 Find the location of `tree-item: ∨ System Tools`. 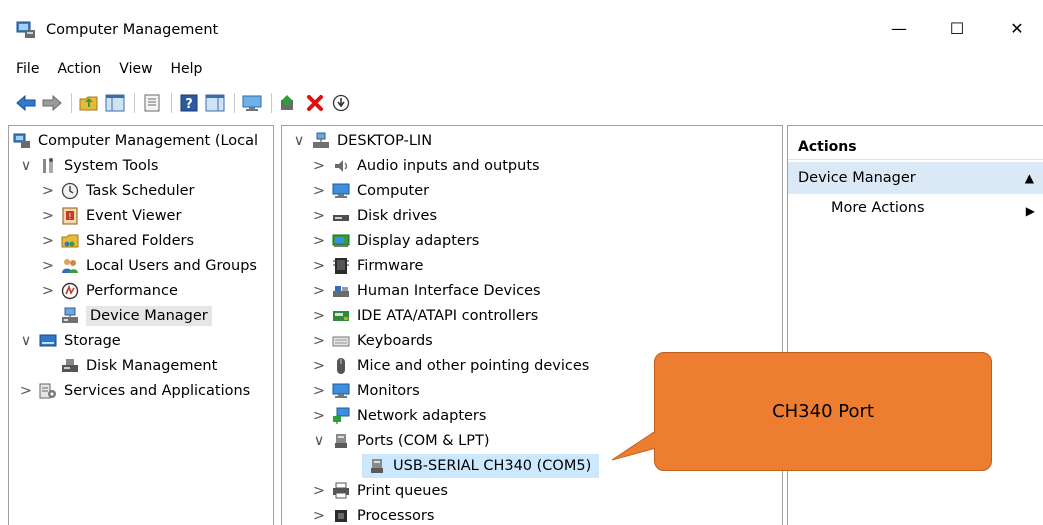

tree-item: ∨ System Tools is located at coordinates (88, 166).